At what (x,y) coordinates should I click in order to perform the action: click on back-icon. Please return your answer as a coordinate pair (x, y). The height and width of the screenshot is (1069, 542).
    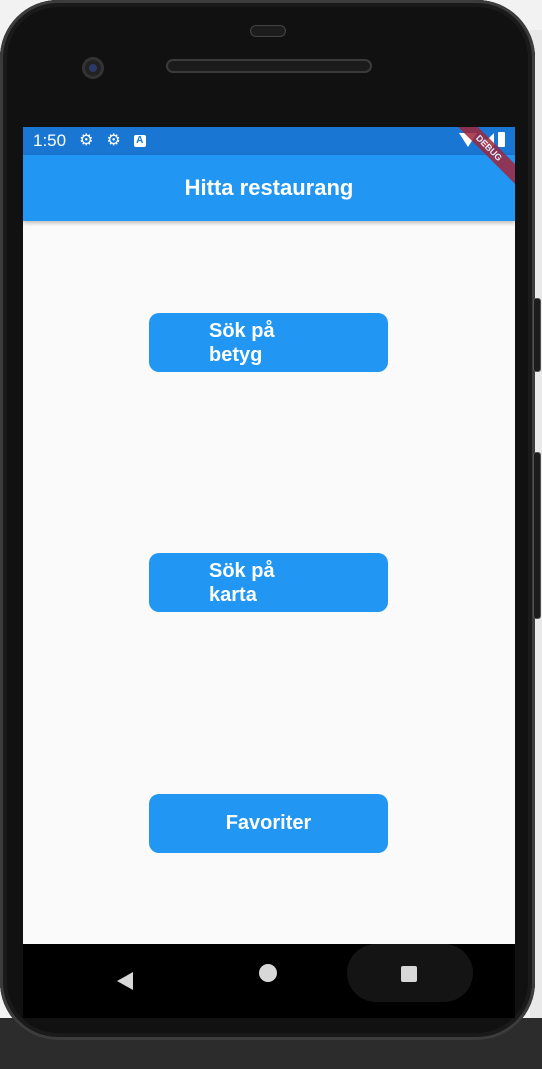
    Looking at the image, I should click on (125, 981).